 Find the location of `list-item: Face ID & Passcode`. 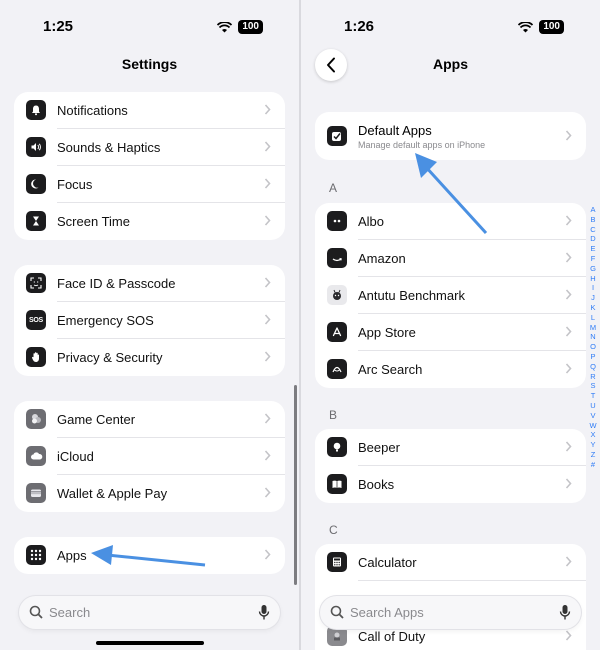

list-item: Face ID & Passcode is located at coordinates (149, 283).